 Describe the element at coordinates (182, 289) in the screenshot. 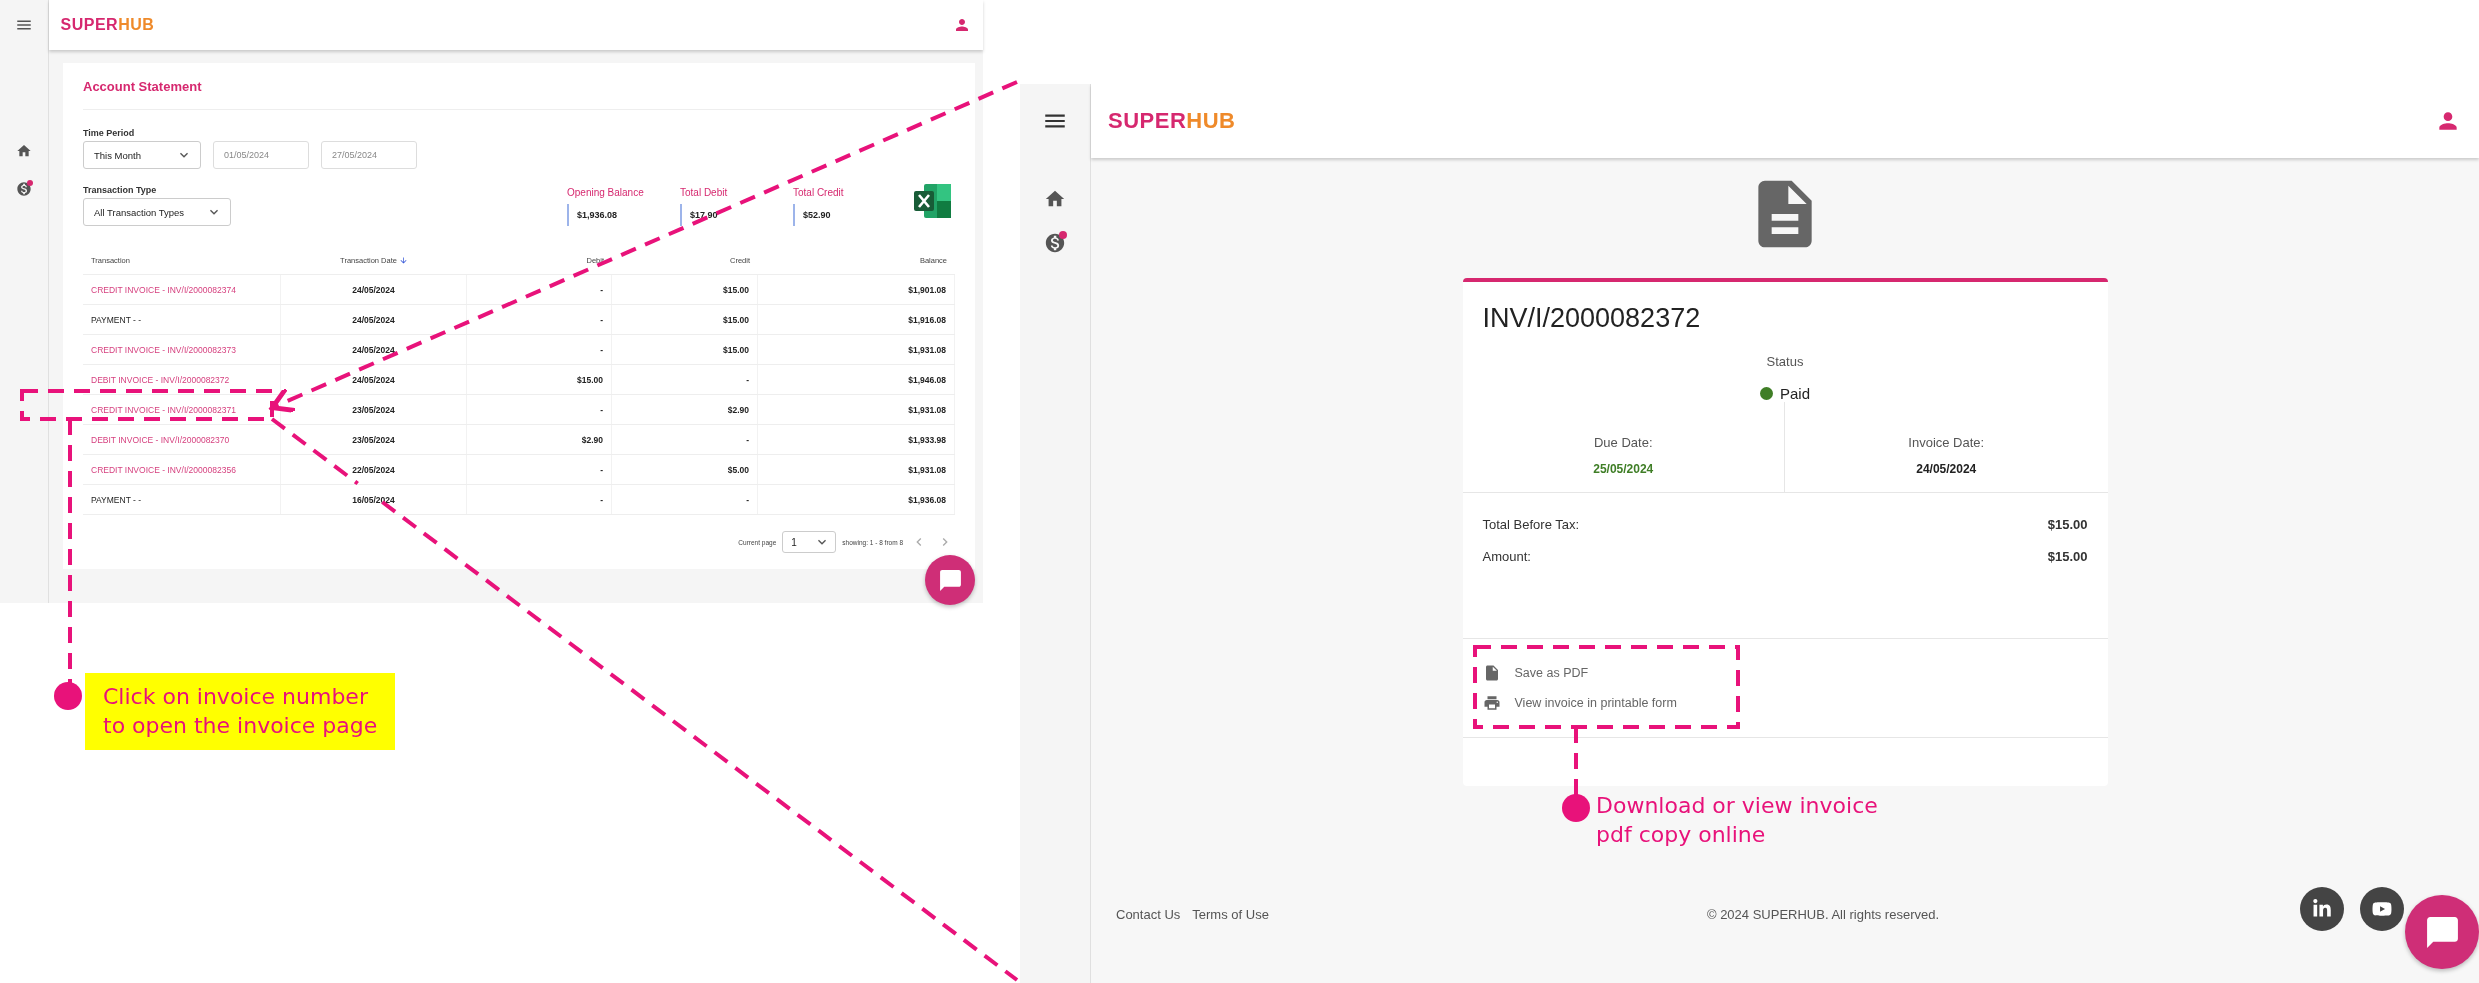

I see `invoice-link: CREDIT INVOICE - INV/I/2000082374` at that location.